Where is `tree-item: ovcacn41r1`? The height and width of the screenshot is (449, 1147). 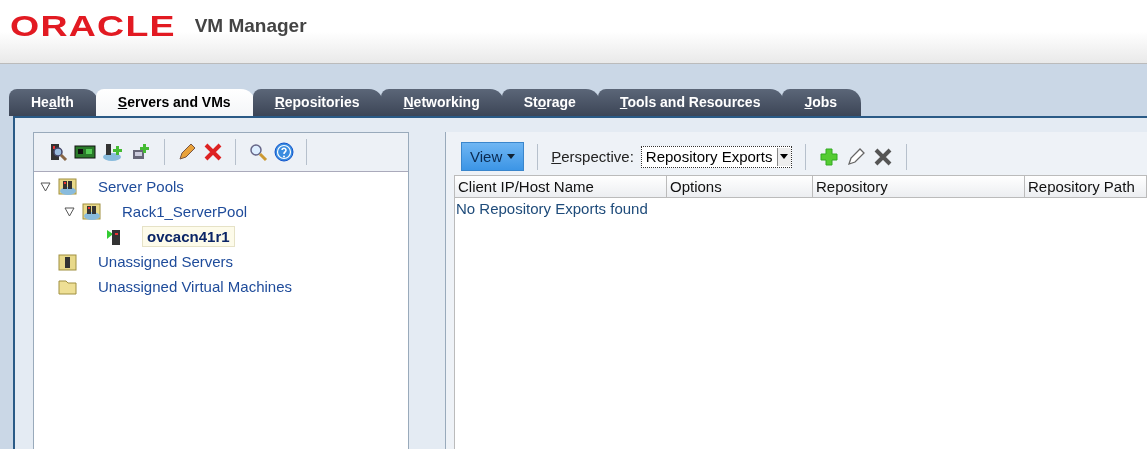 tree-item: ovcacn41r1 is located at coordinates (188, 236).